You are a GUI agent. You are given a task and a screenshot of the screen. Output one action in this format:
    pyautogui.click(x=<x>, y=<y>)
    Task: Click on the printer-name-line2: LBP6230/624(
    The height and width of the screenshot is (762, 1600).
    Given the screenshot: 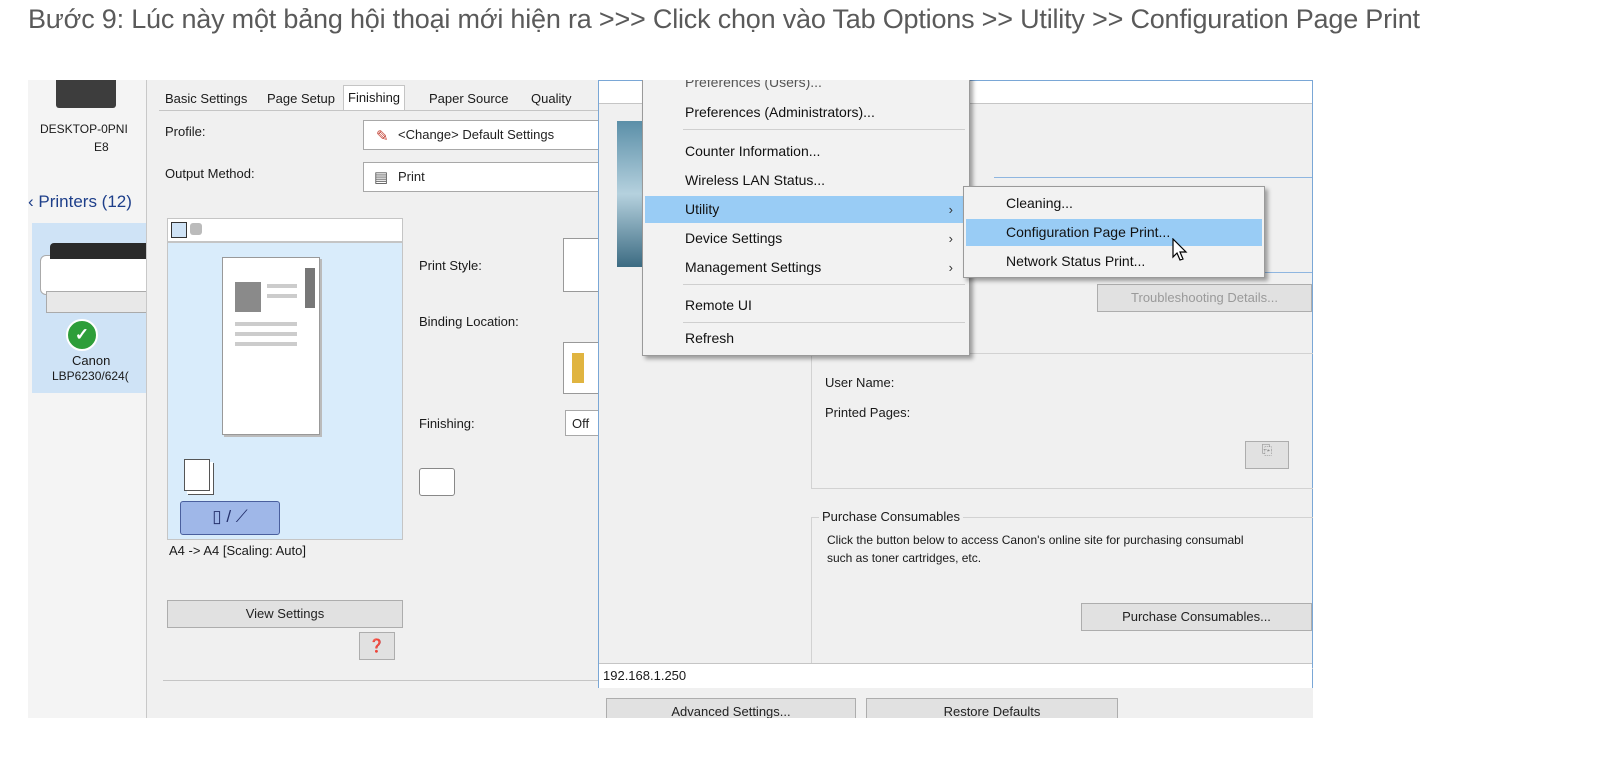 What is the action you would take?
    pyautogui.click(x=90, y=376)
    